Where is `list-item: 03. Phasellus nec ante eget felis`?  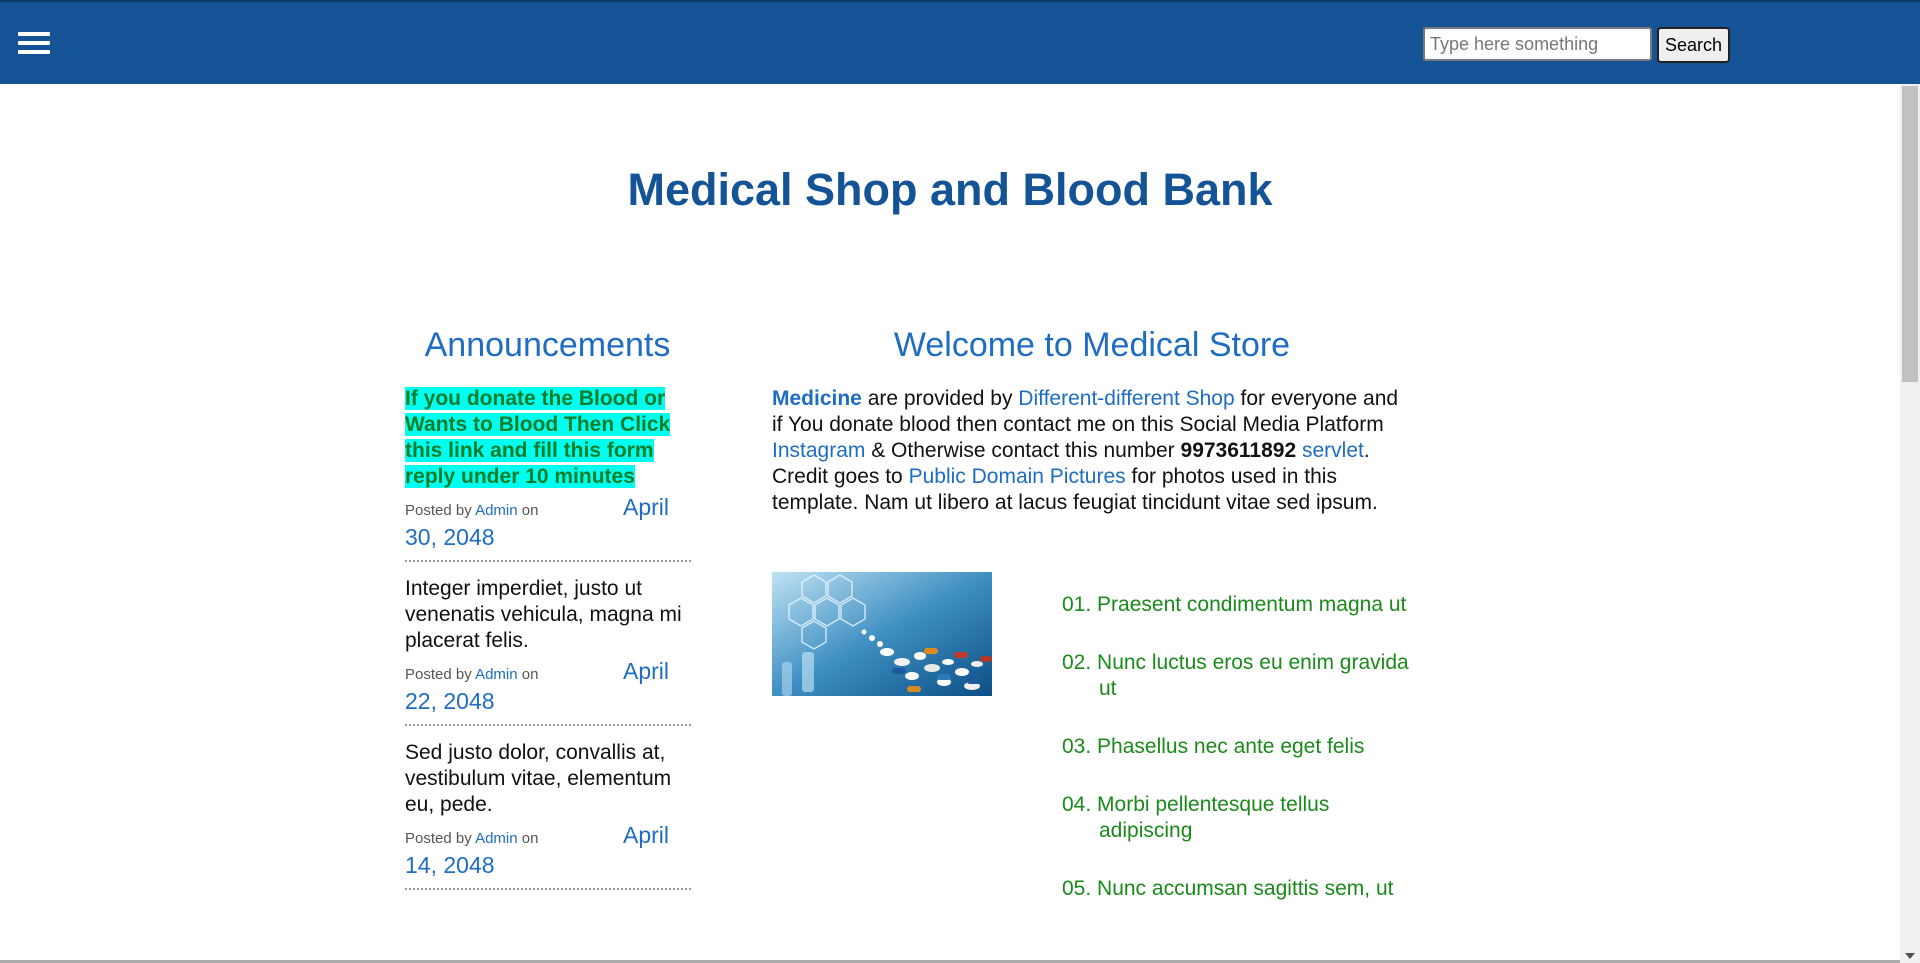 list-item: 03. Phasellus nec ante eget felis is located at coordinates (1213, 746).